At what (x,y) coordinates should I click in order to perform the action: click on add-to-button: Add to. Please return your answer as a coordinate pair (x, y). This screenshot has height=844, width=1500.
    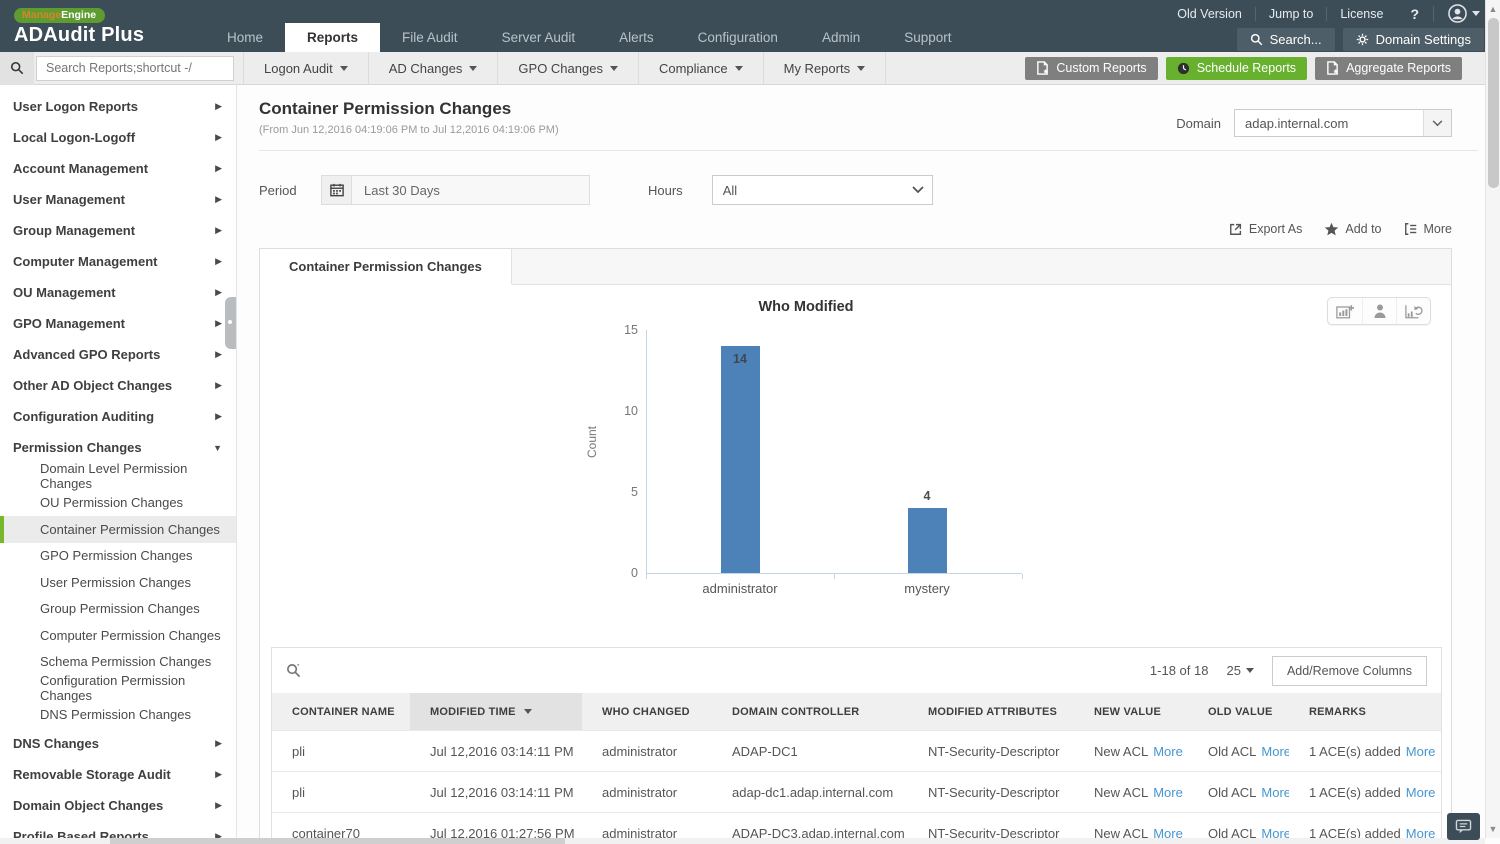
    Looking at the image, I should click on (1353, 229).